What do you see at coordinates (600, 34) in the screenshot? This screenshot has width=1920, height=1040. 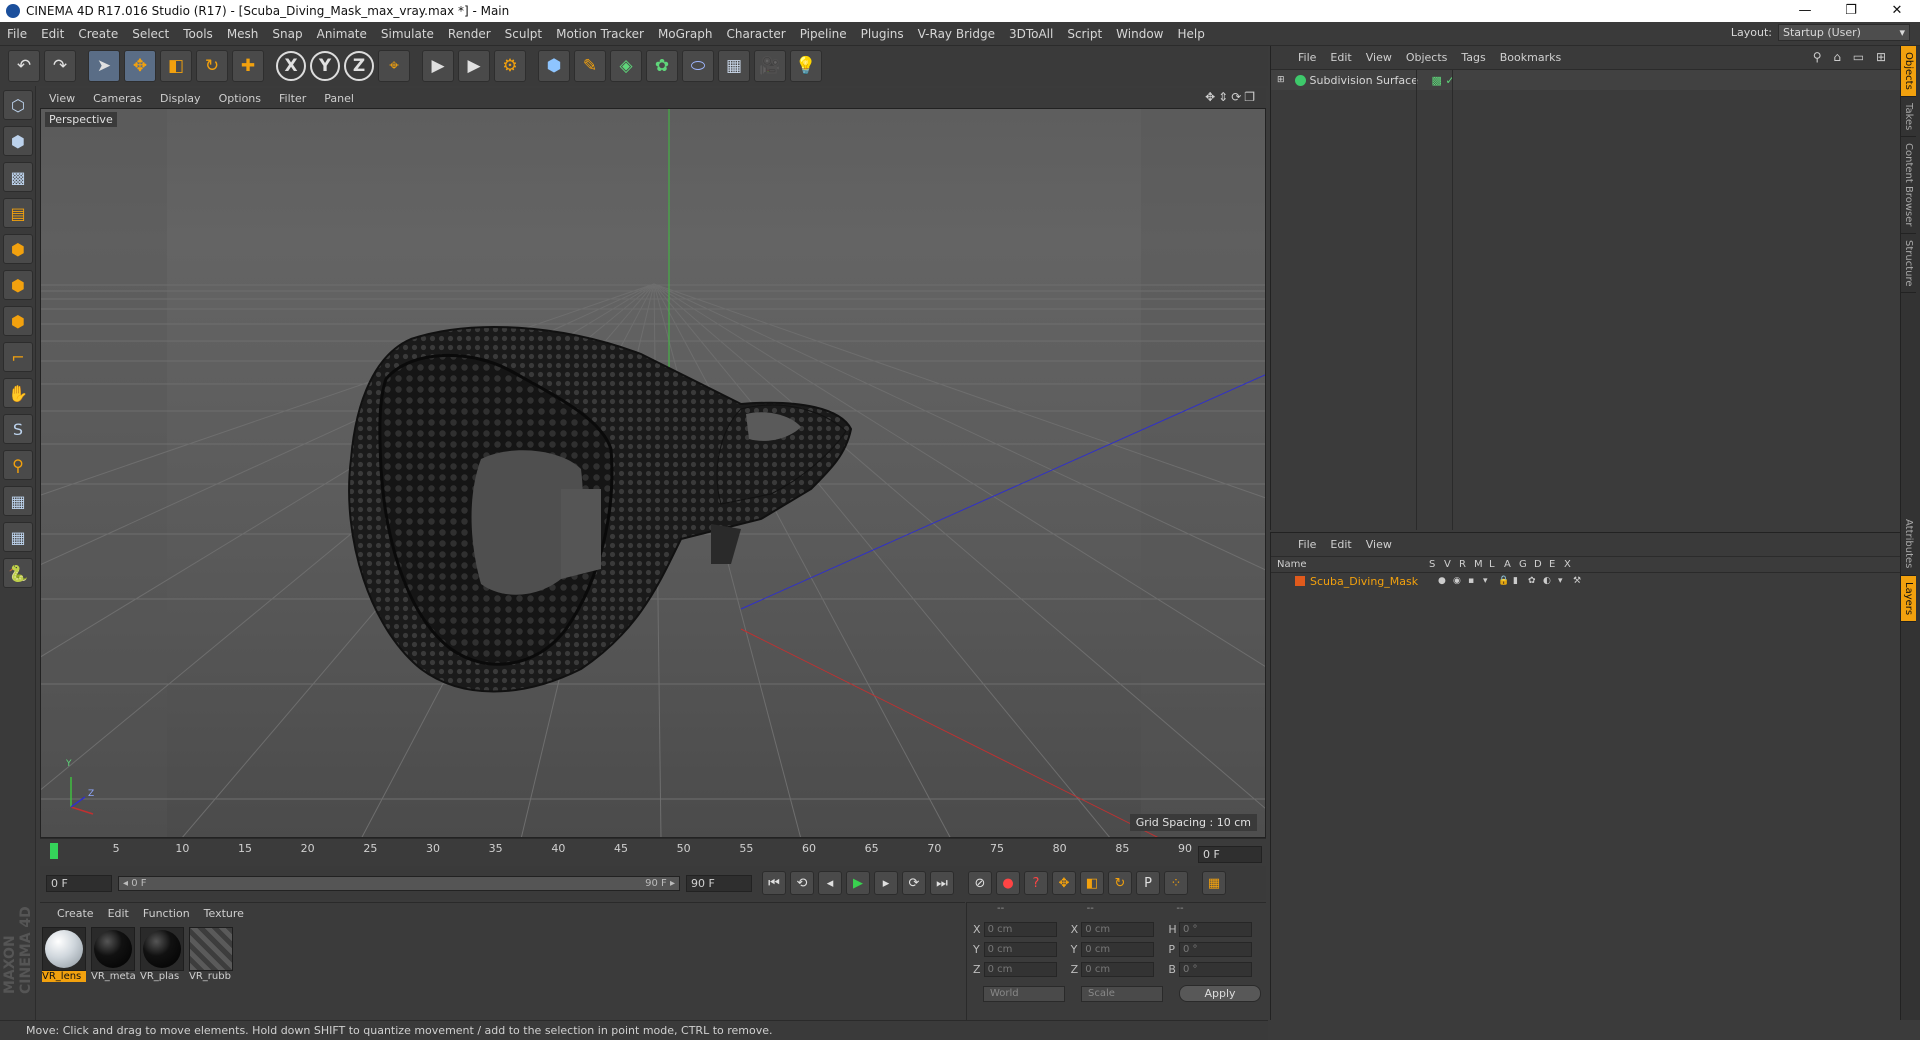 I see `menu-motion-tracker: Motion Tracker` at bounding box center [600, 34].